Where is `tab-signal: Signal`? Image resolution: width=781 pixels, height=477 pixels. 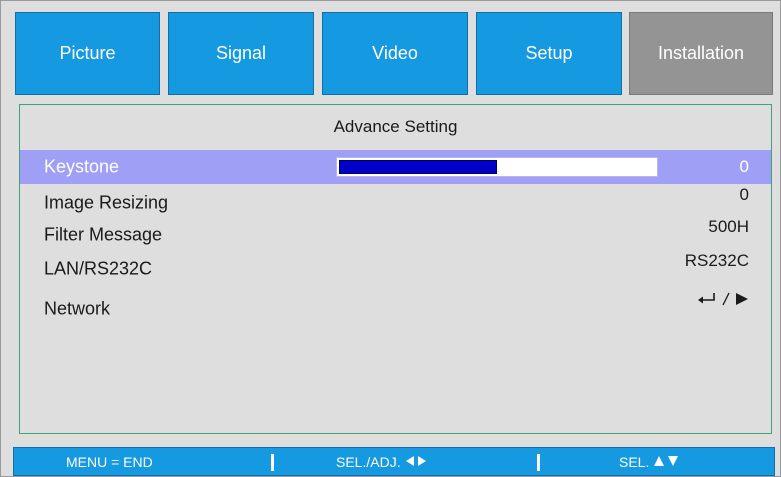 tab-signal: Signal is located at coordinates (241, 53).